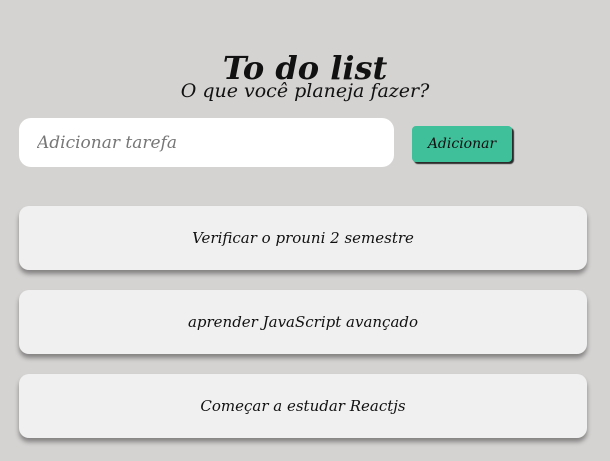 This screenshot has width=610, height=461. Describe the element at coordinates (462, 144) in the screenshot. I see `add-task-button: Adicionar` at that location.